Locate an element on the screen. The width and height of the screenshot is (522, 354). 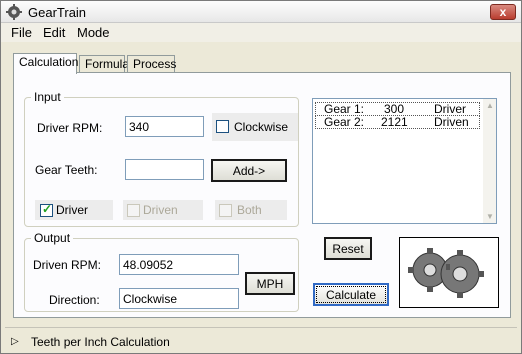
output-group-title: Output is located at coordinates (52, 238).